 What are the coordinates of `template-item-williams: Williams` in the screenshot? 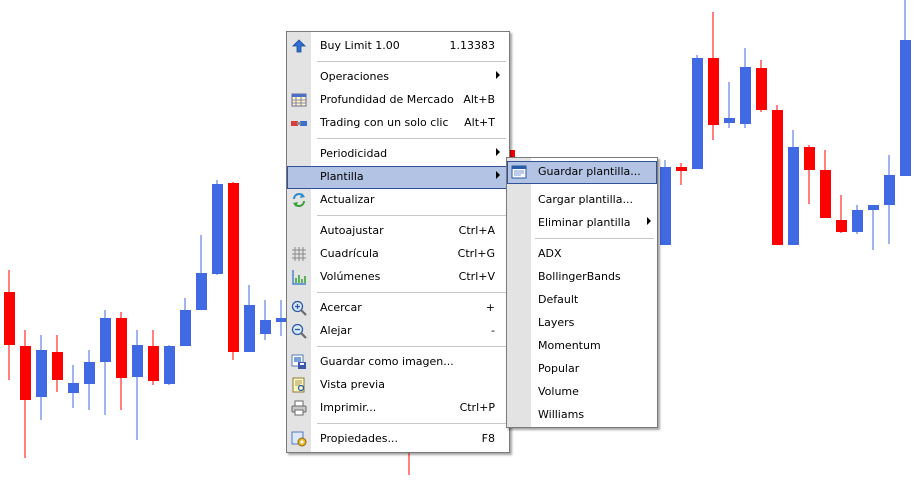 It's located at (582, 415).